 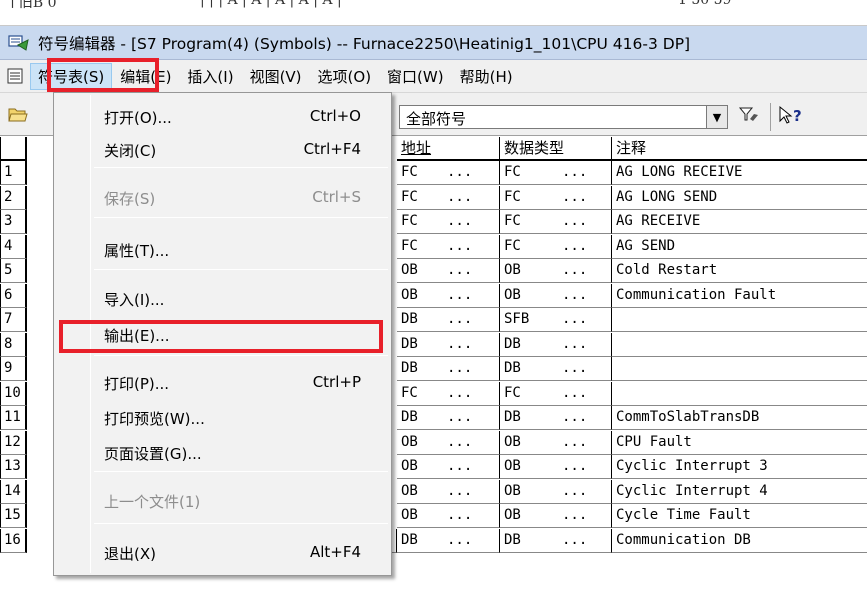 What do you see at coordinates (448, 149) in the screenshot?
I see `column-header-address: 地址` at bounding box center [448, 149].